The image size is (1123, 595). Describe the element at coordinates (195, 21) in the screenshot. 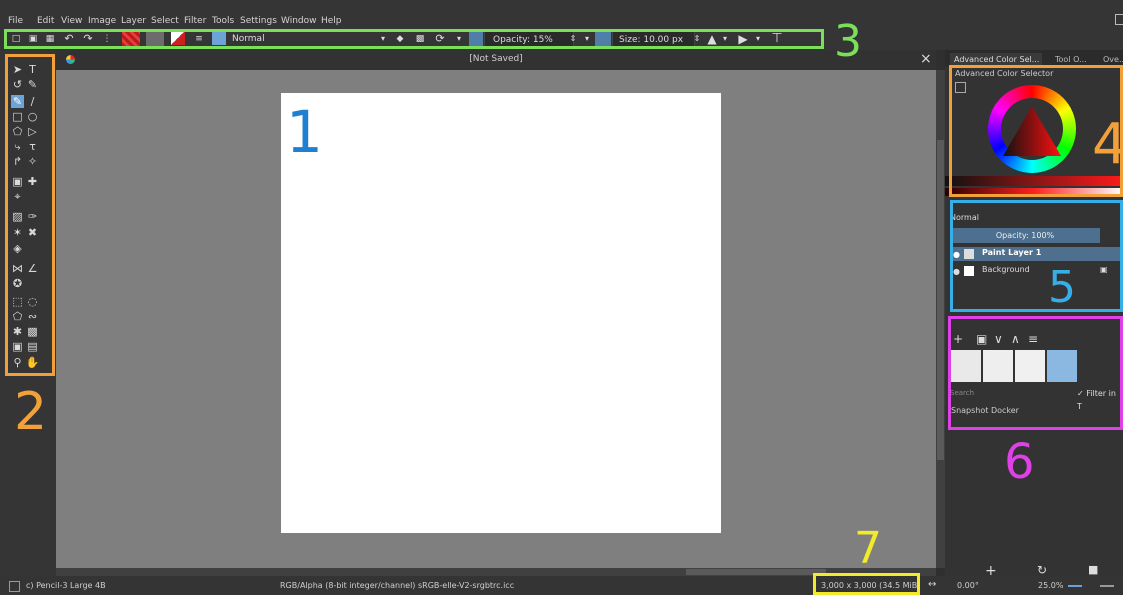

I see `menu-filter: Filter` at that location.